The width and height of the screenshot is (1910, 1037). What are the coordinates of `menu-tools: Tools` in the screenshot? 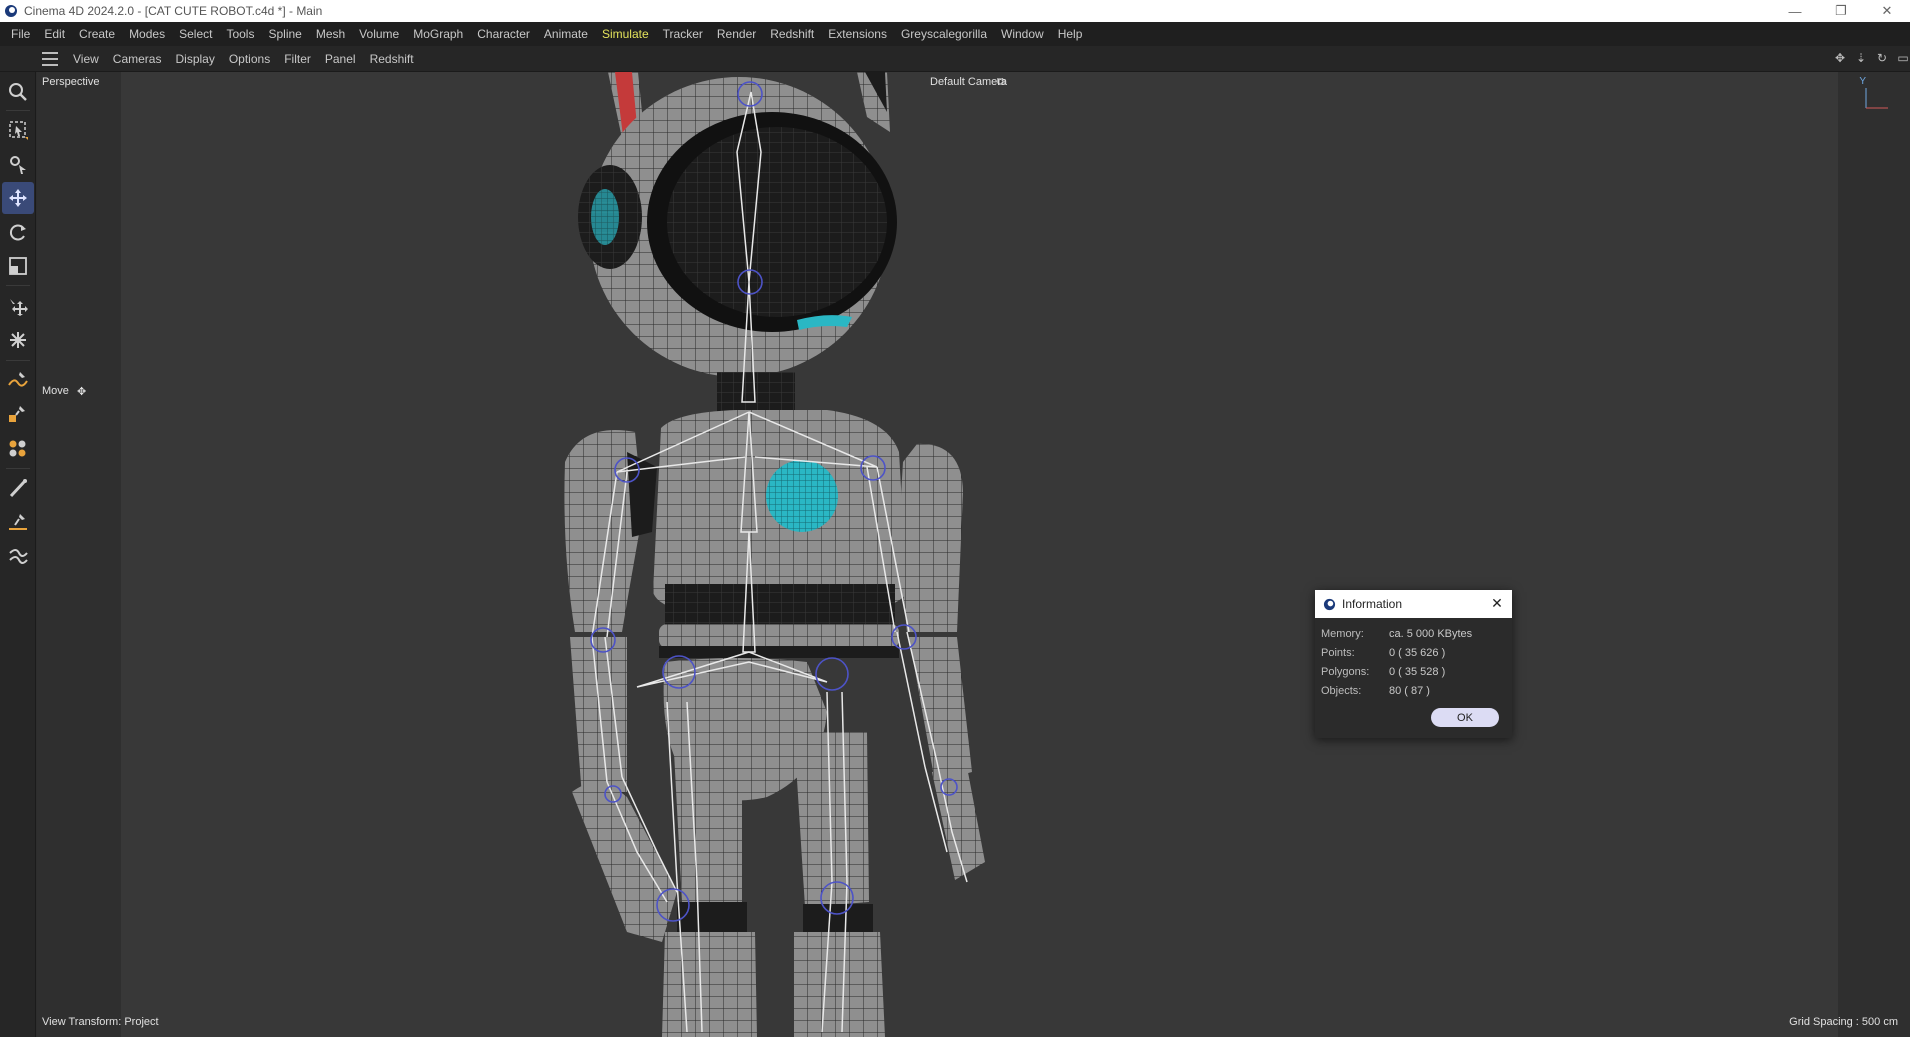 It's located at (240, 34).